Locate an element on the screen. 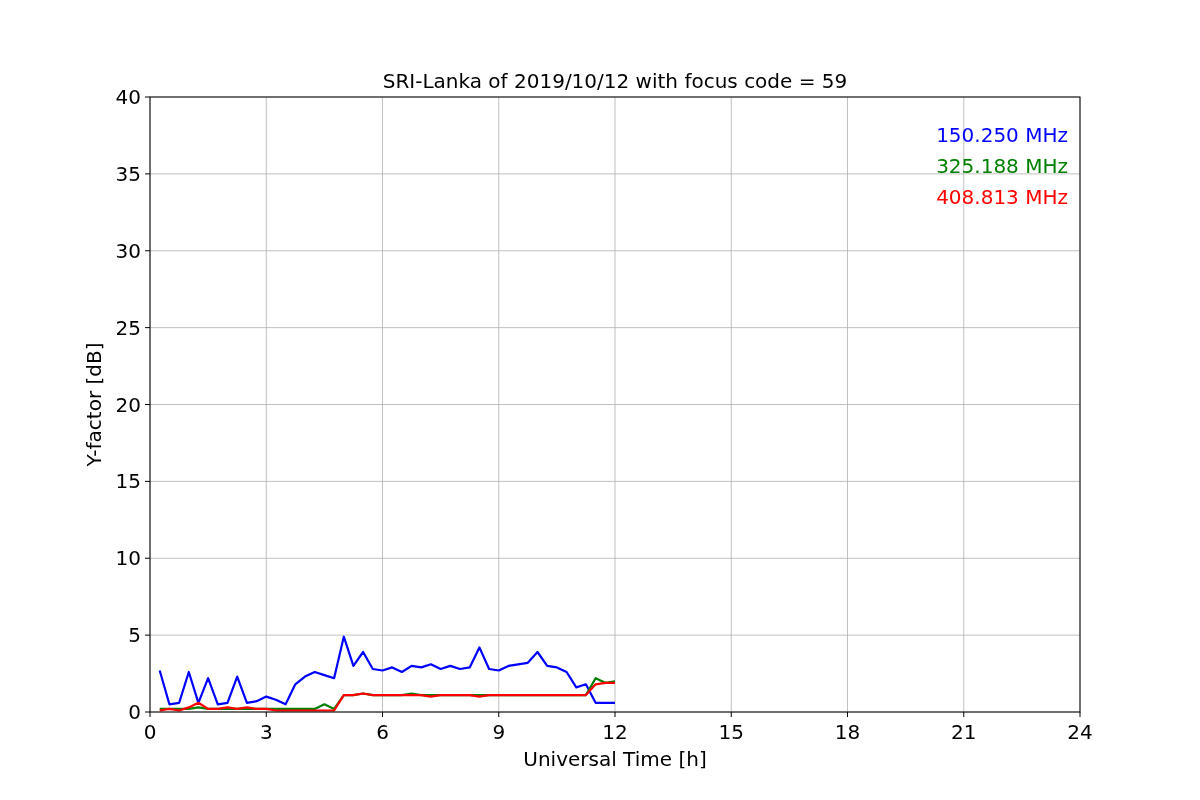 Image resolution: width=1200 pixels, height=800 pixels. x-tick-label: 18 is located at coordinates (847, 732).